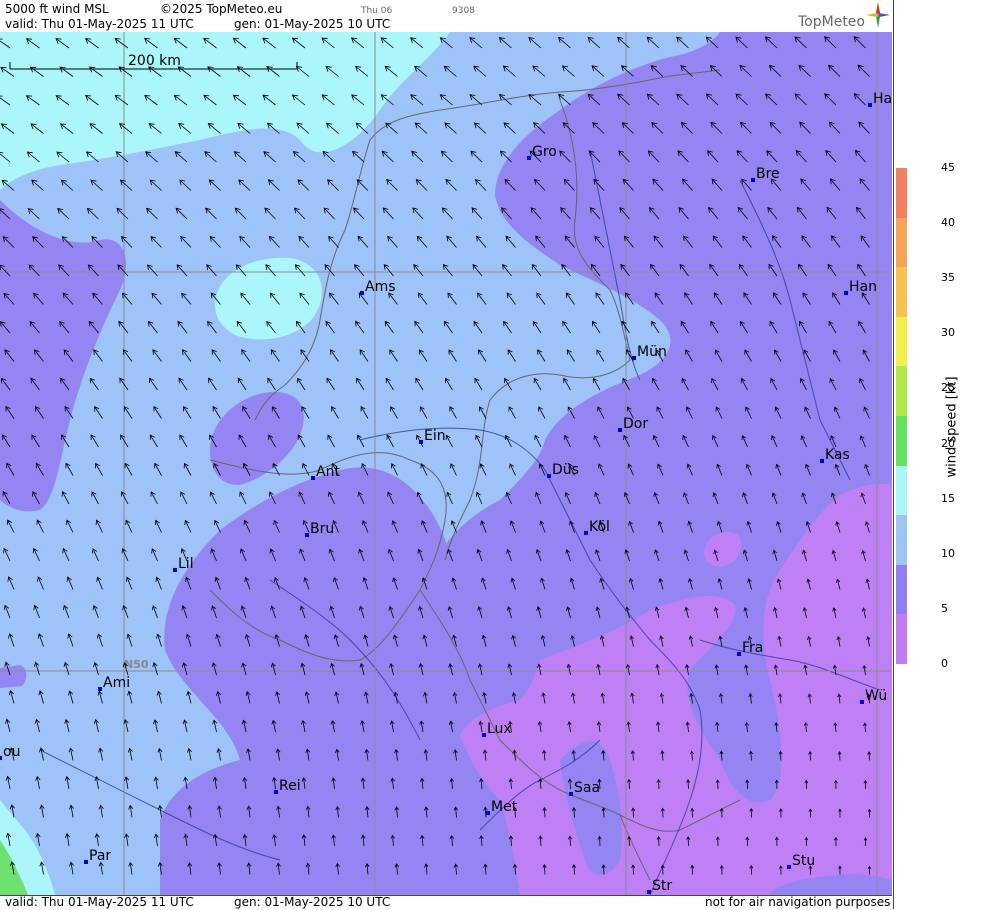  I want to click on product-title: 5000 ft wind MSL, so click(57, 9).